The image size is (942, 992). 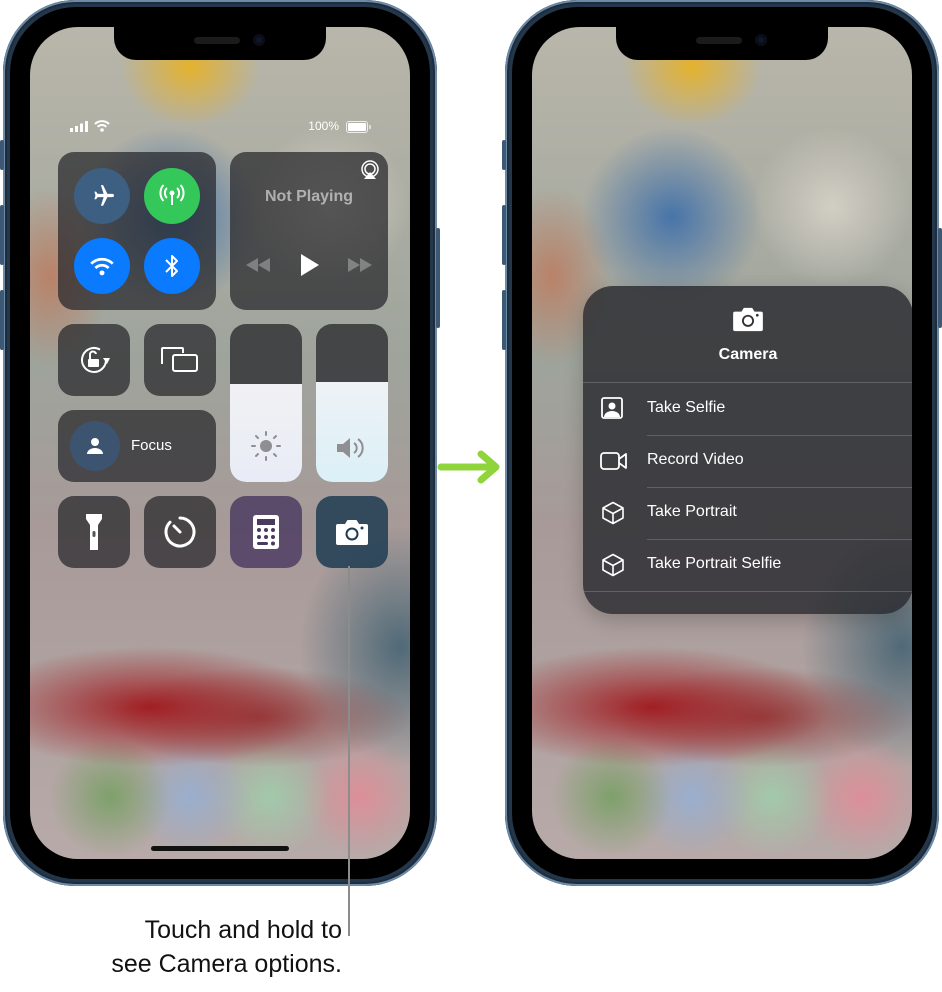 I want to click on focus-icon-circle, so click(x=95, y=446).